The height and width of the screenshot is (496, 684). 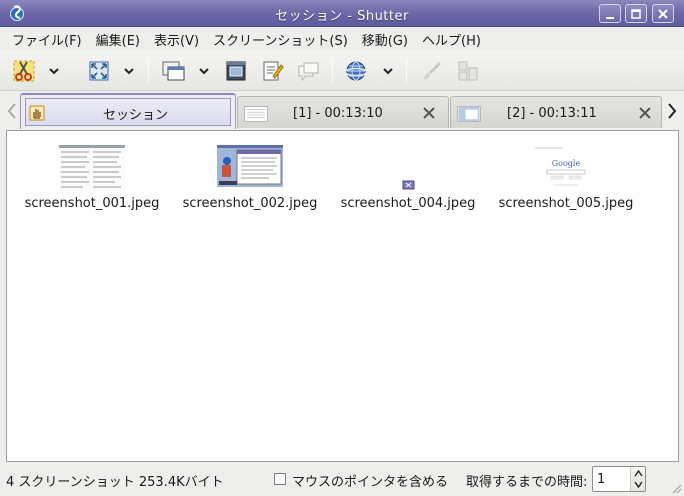 I want to click on window-capture-button, so click(x=174, y=71).